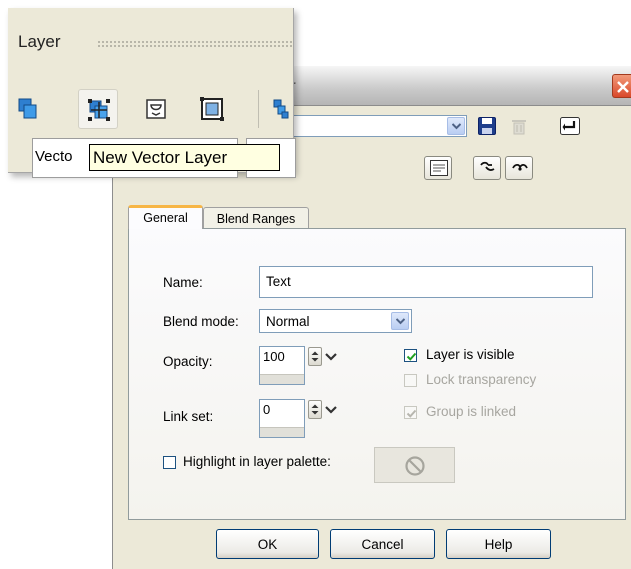  I want to click on new-adjustment-layer-button, so click(212, 109).